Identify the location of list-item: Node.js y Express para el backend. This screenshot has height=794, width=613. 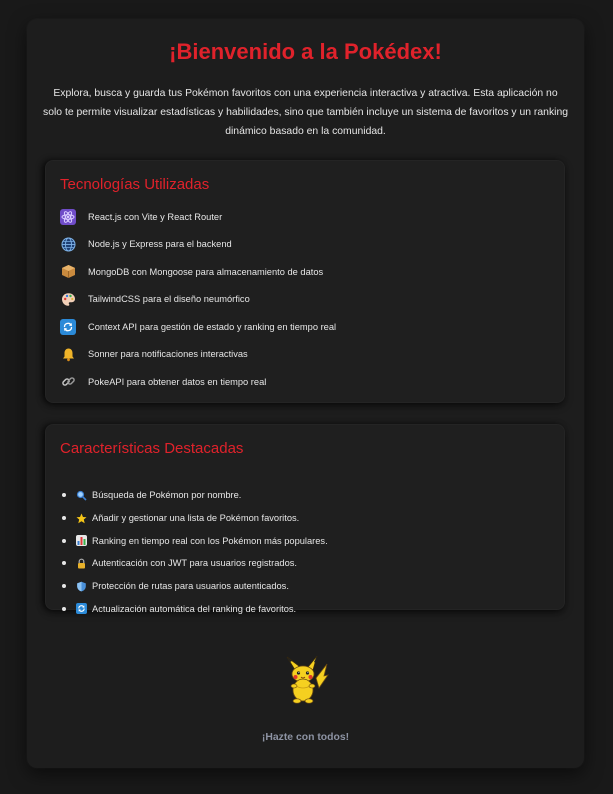
(198, 245).